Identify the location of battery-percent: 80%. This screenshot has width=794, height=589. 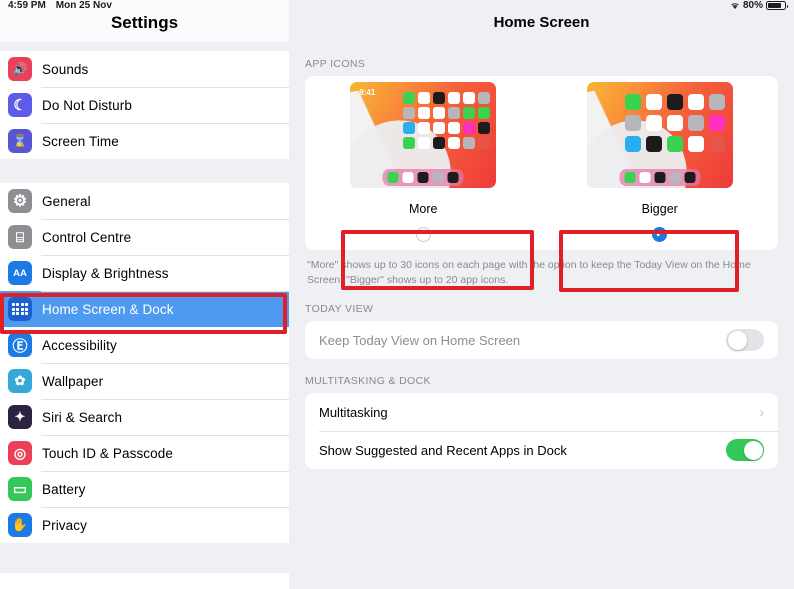
(752, 5).